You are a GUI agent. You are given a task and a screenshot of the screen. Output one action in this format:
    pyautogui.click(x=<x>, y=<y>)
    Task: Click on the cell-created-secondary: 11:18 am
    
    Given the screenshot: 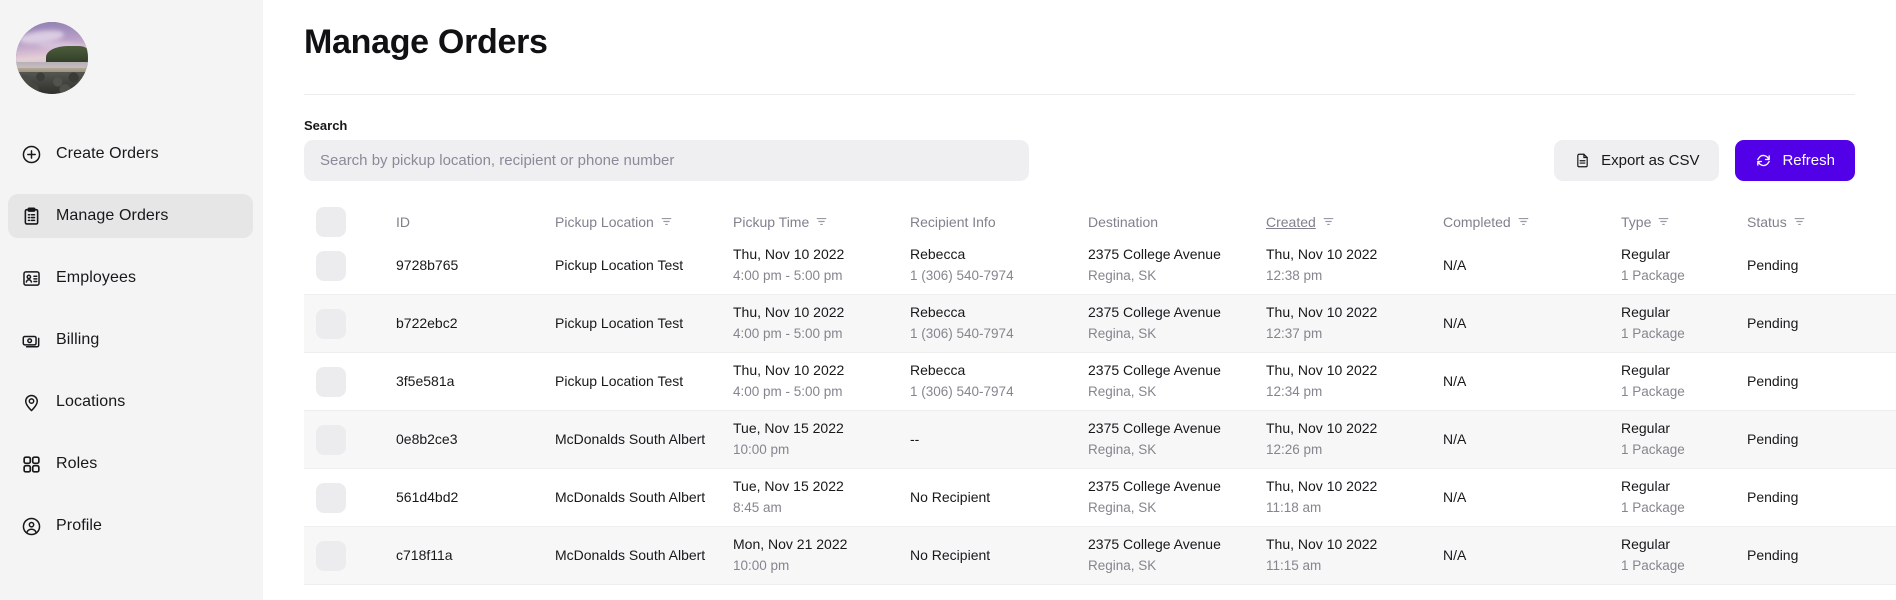 What is the action you would take?
    pyautogui.click(x=1294, y=508)
    